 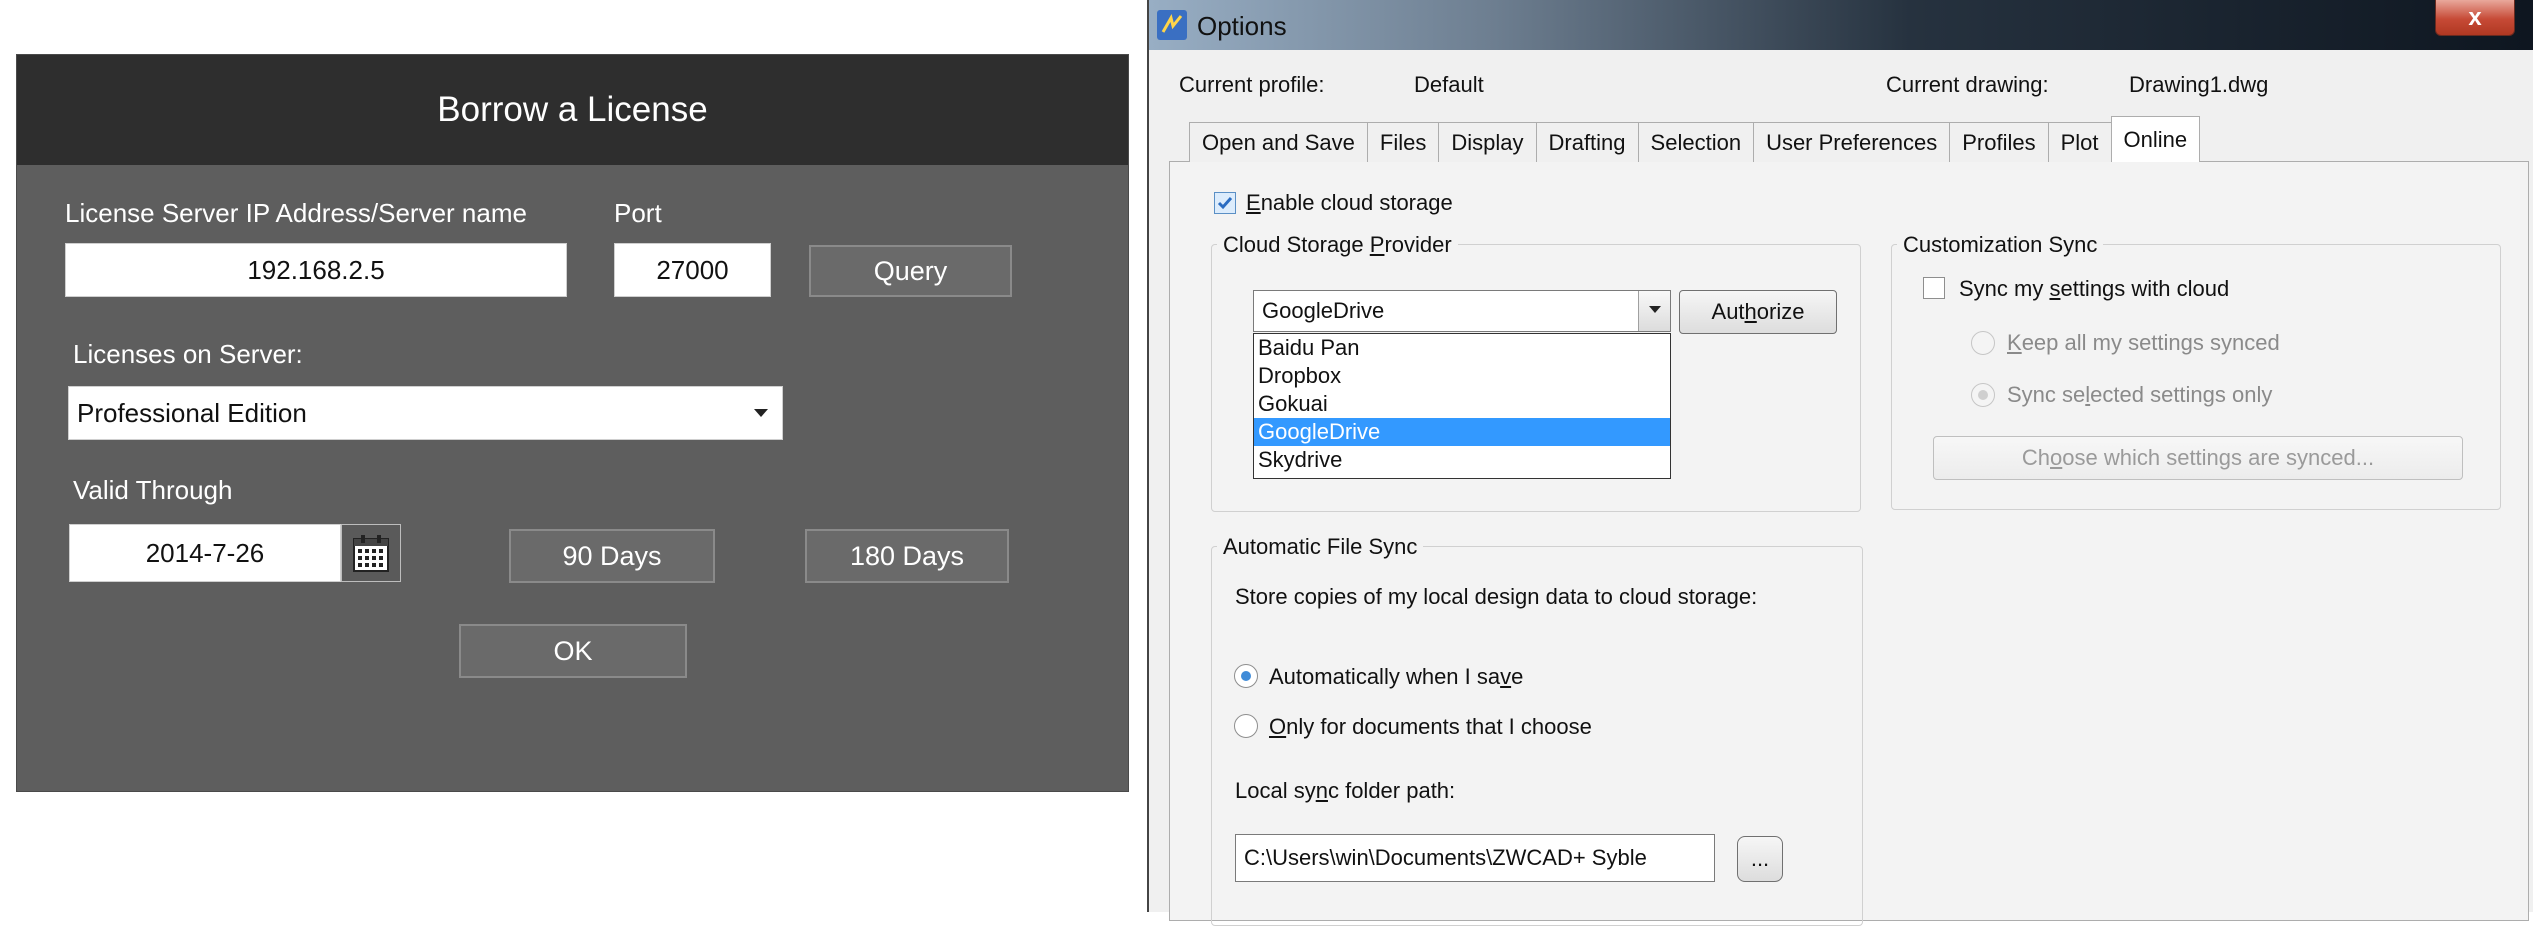 I want to click on calendar-button, so click(x=371, y=553).